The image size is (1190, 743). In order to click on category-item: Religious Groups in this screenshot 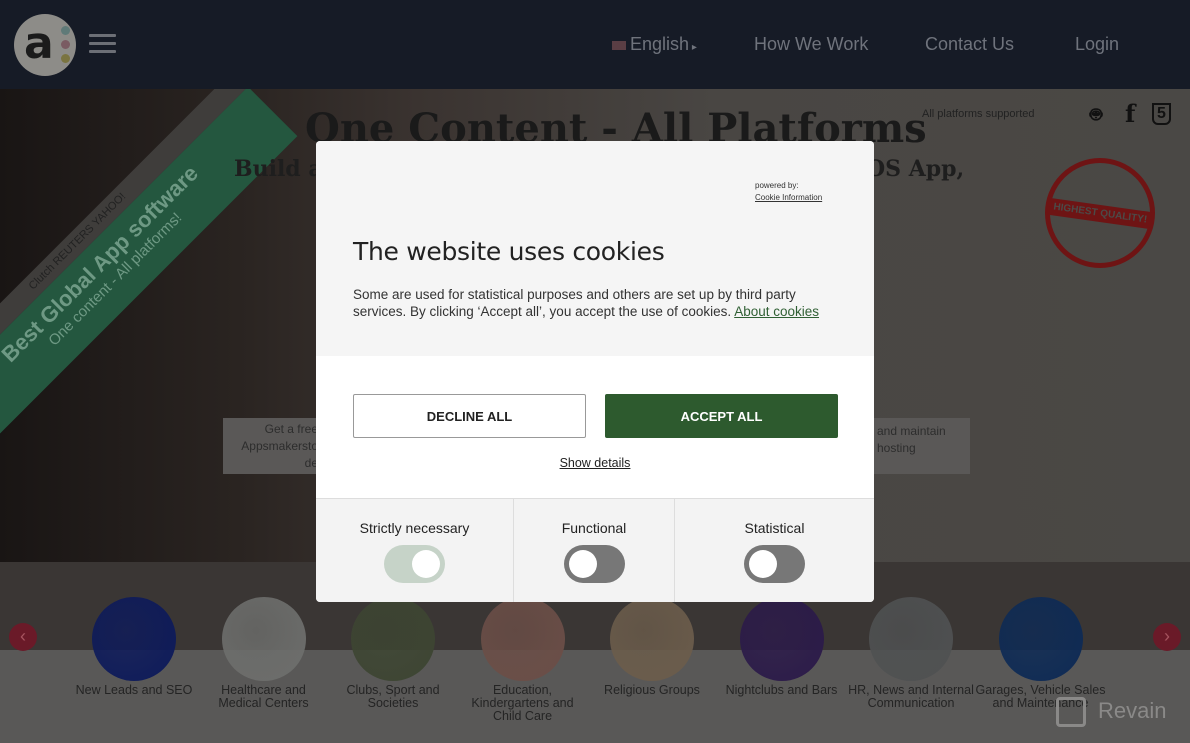, I will do `click(652, 647)`.